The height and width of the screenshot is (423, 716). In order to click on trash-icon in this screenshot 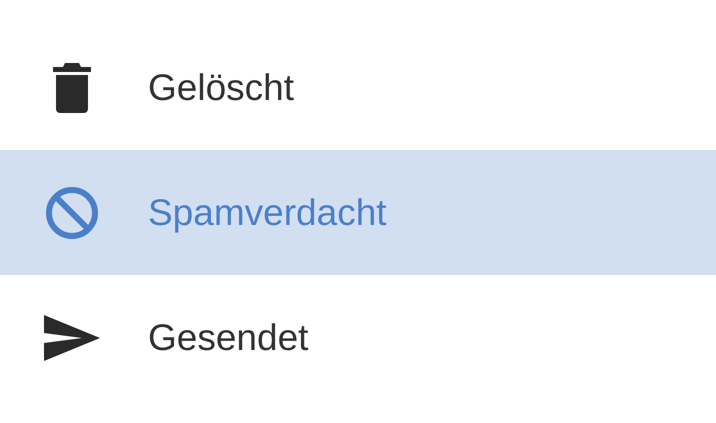, I will do `click(72, 87)`.